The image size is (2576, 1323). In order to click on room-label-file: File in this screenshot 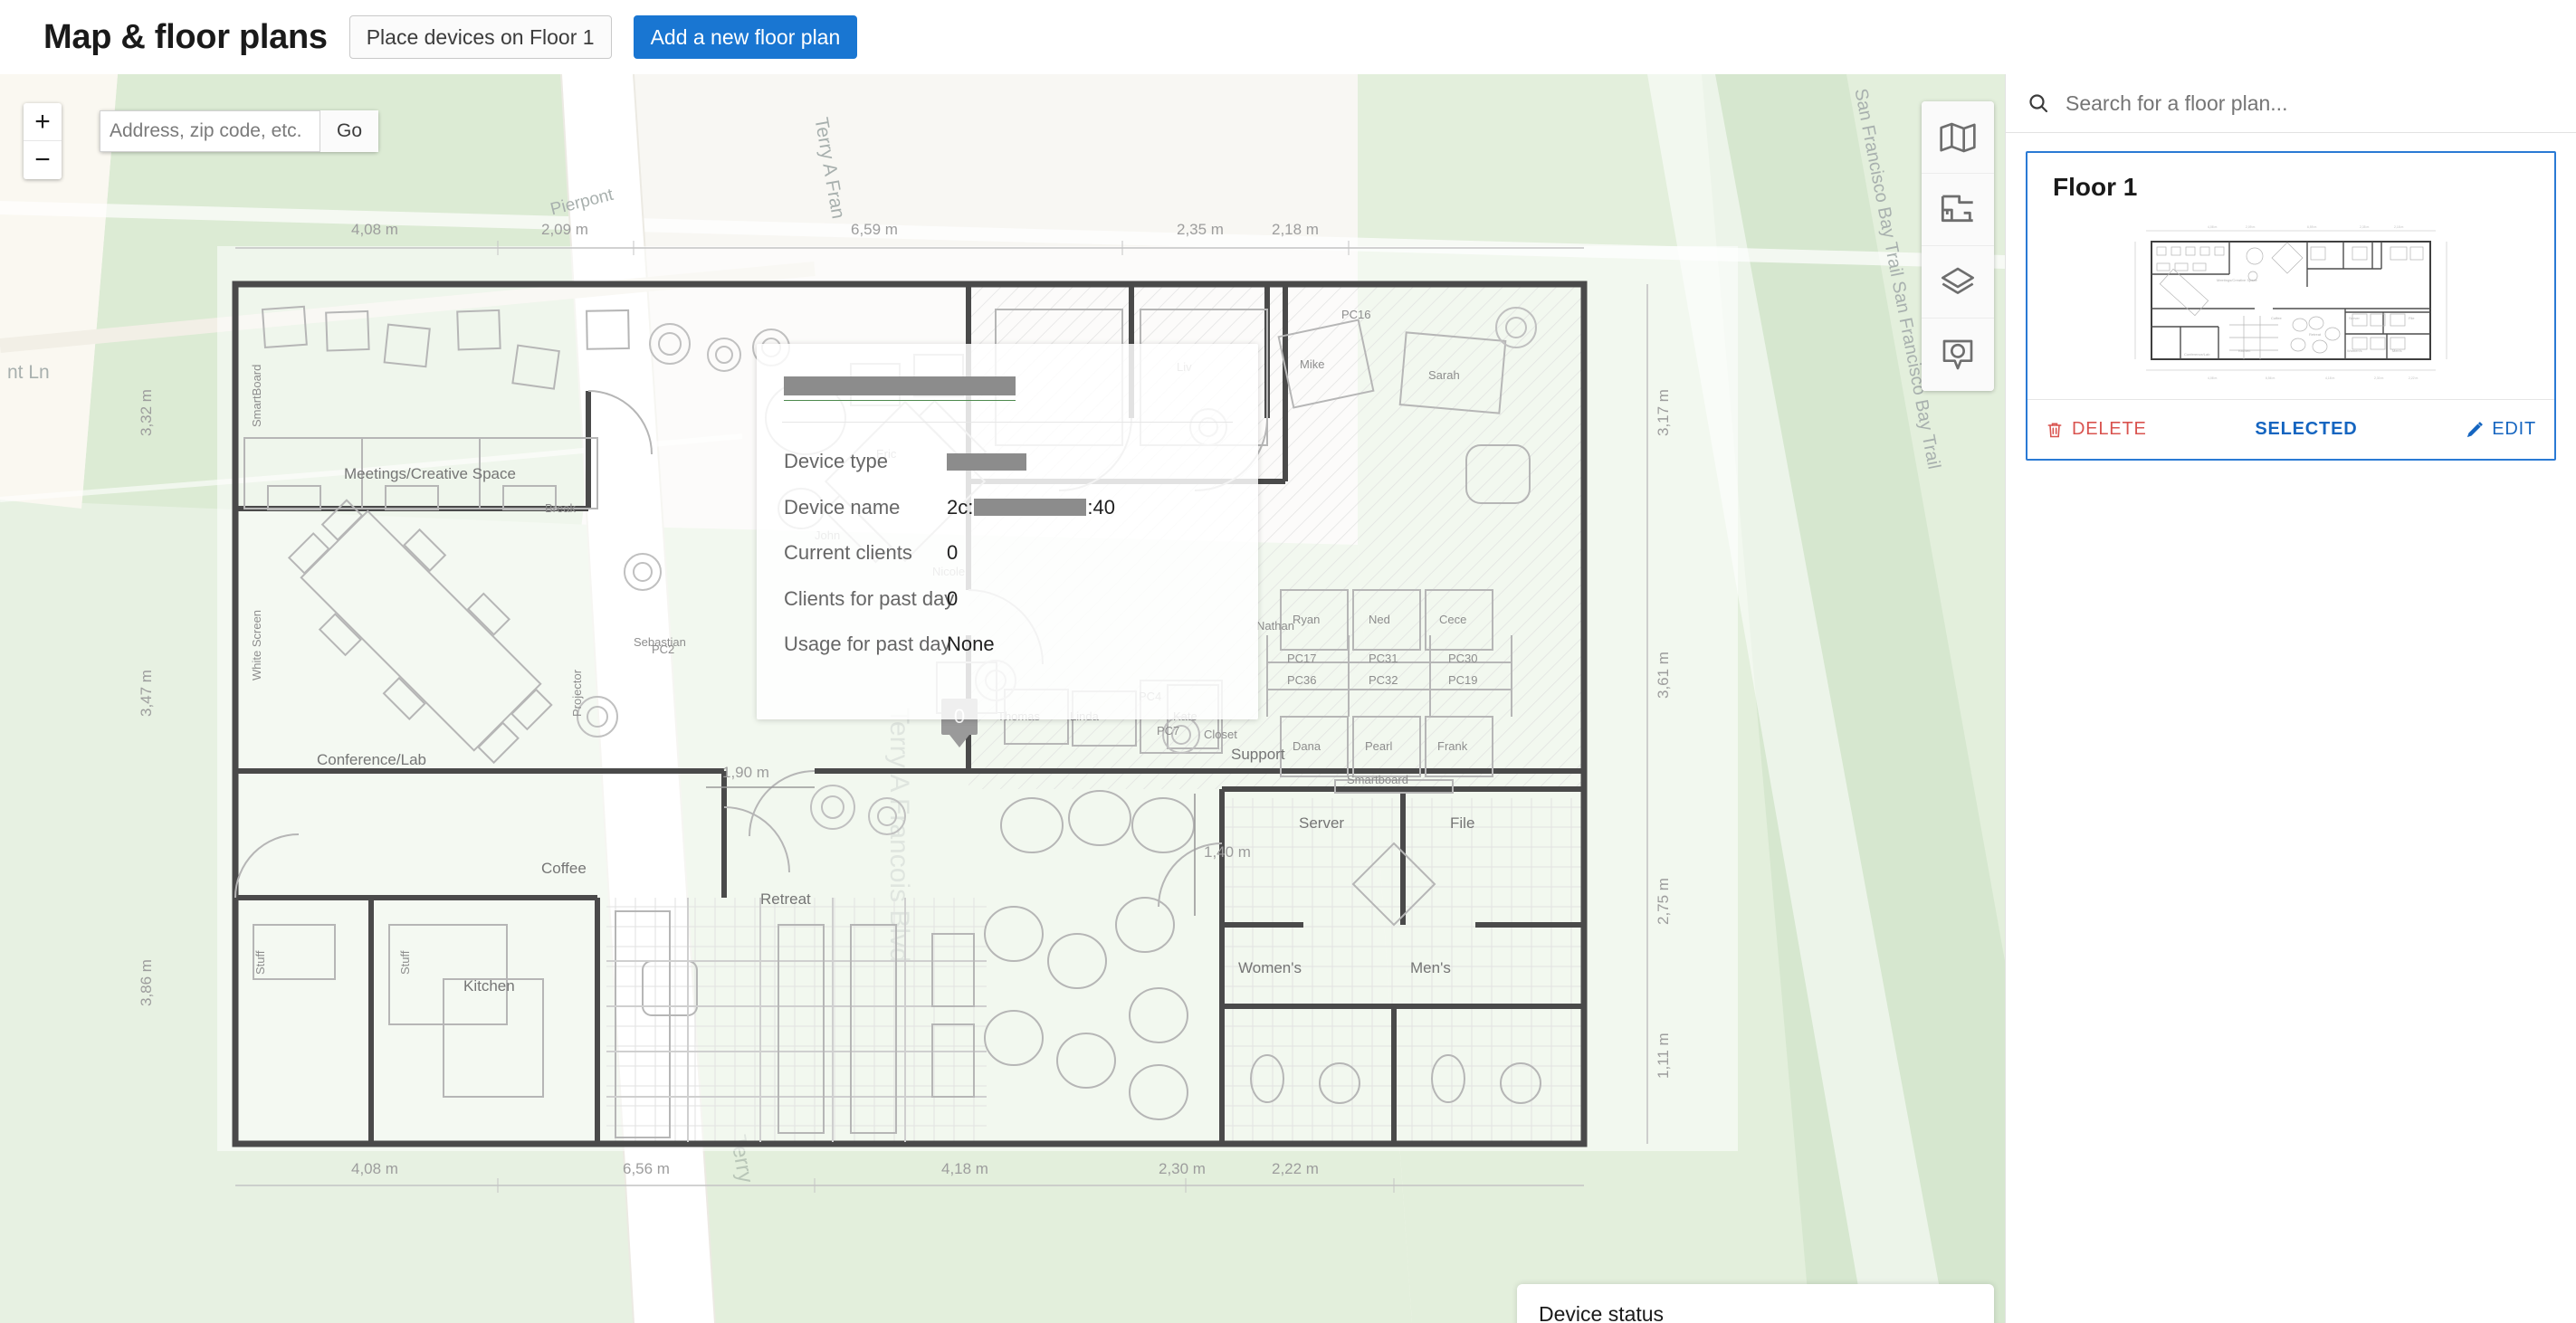, I will do `click(1462, 823)`.